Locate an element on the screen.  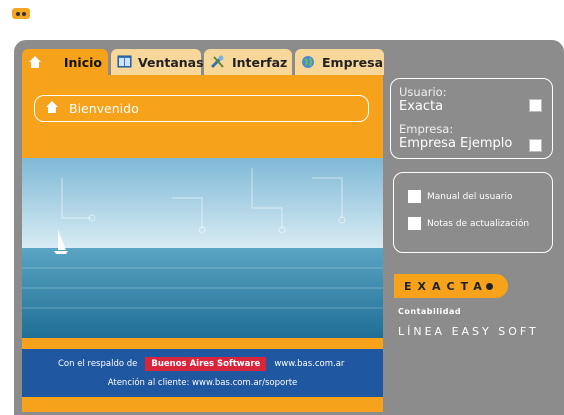
tab-bar: Inicio Ventanas Interfaz Empresa is located at coordinates (203, 62).